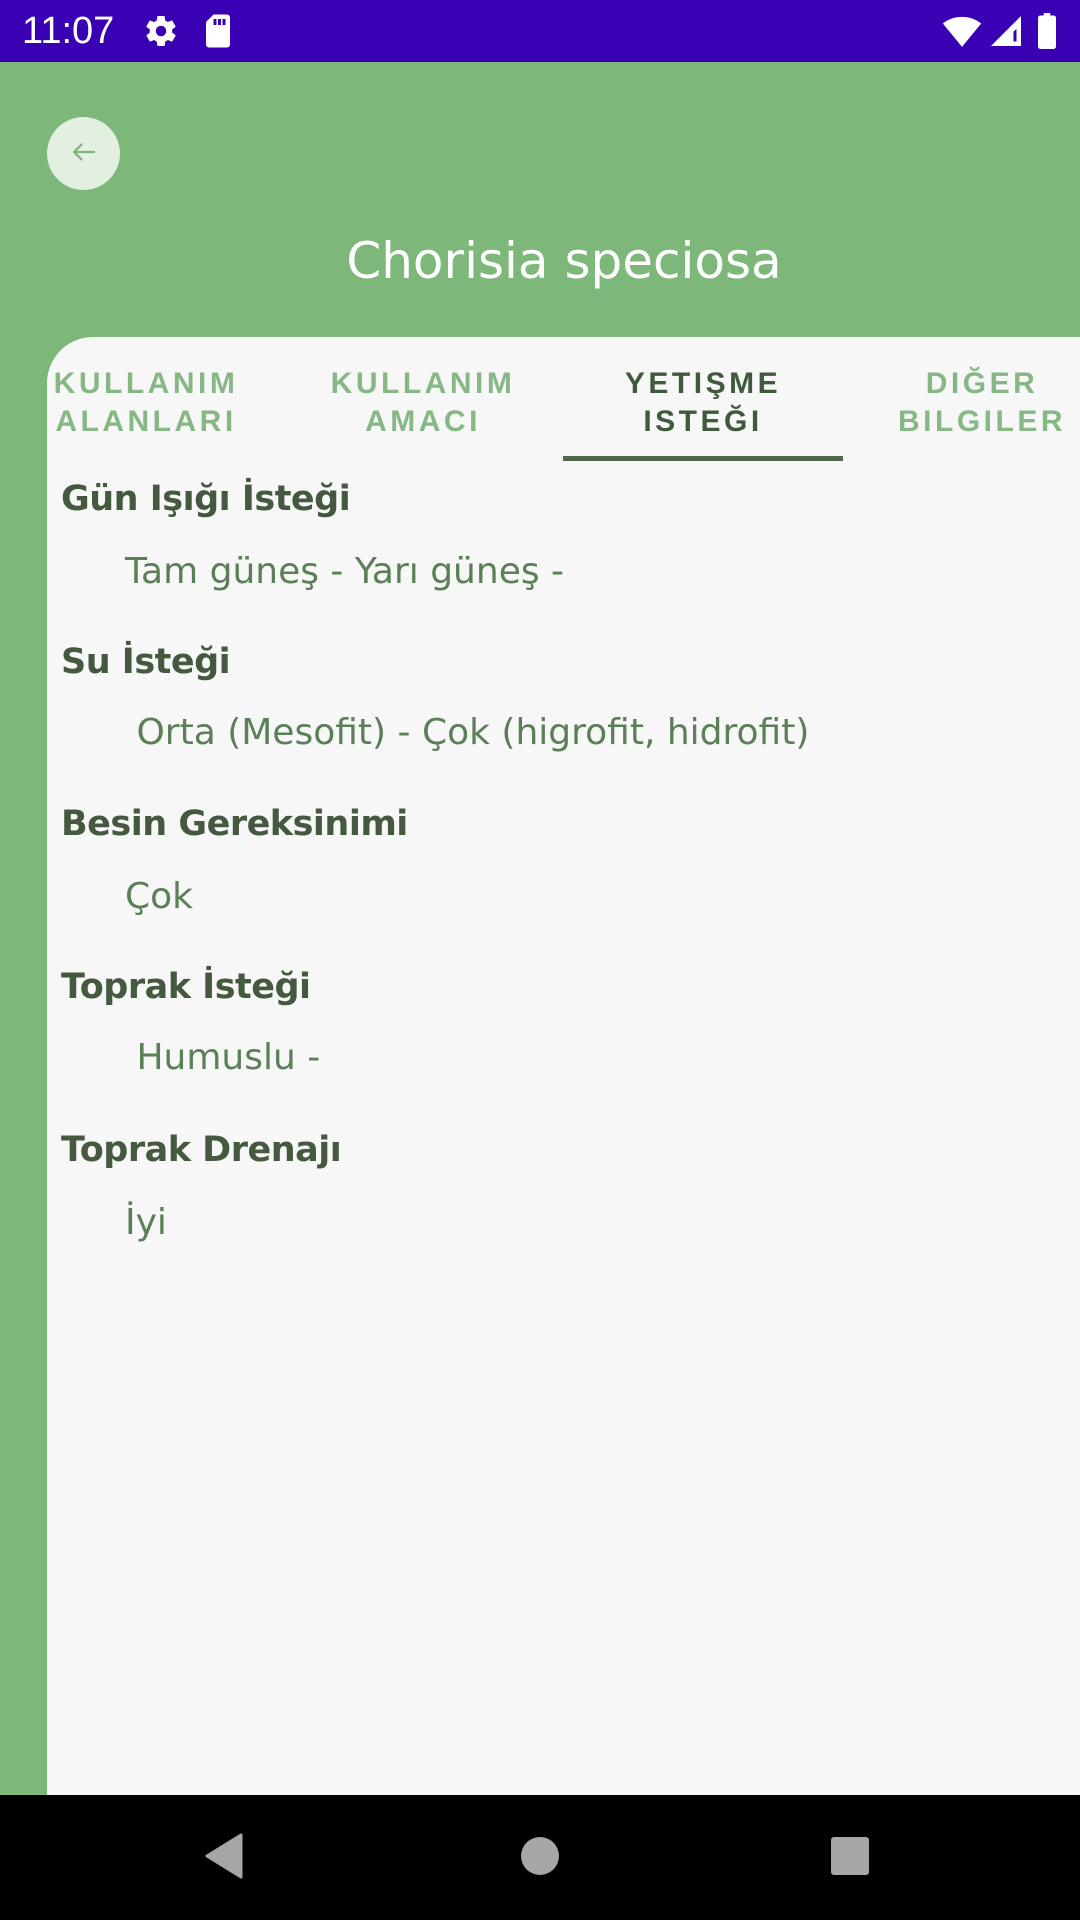 The height and width of the screenshot is (1920, 1080). I want to click on section-value: Humuslu -, so click(223, 1057).